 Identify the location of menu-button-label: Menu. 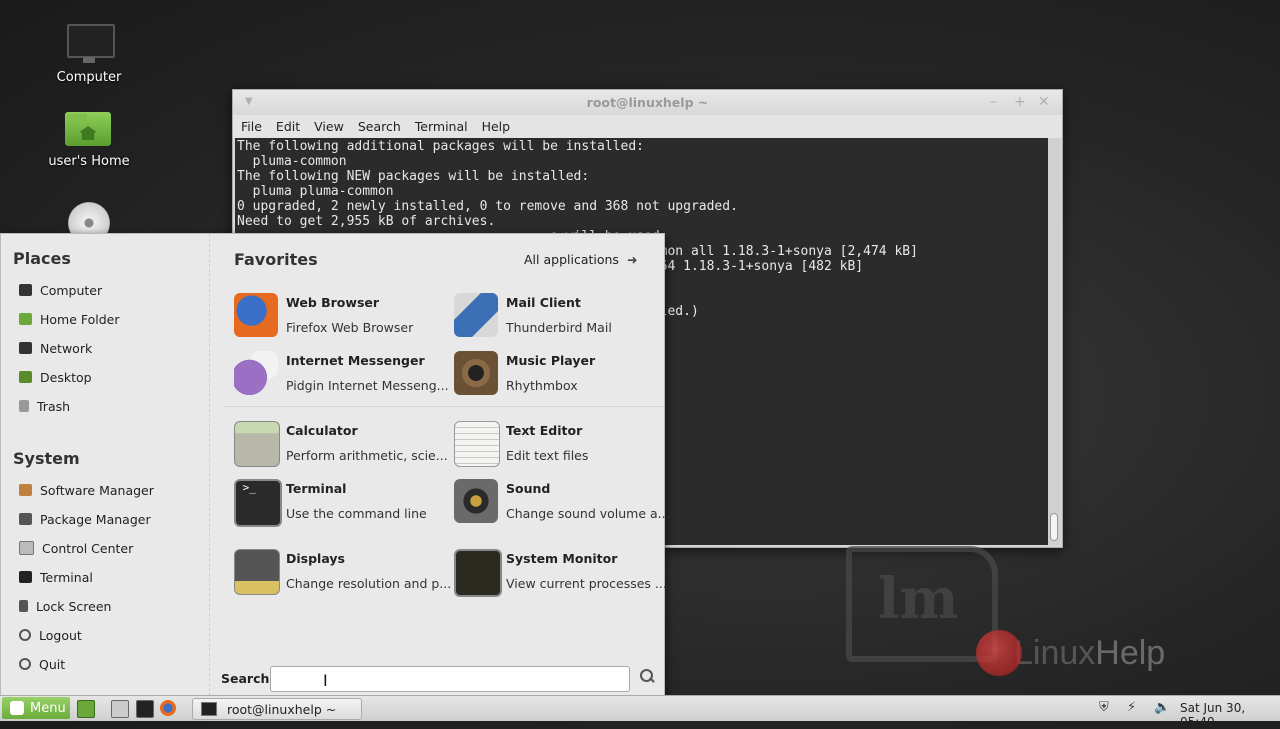
(48, 708).